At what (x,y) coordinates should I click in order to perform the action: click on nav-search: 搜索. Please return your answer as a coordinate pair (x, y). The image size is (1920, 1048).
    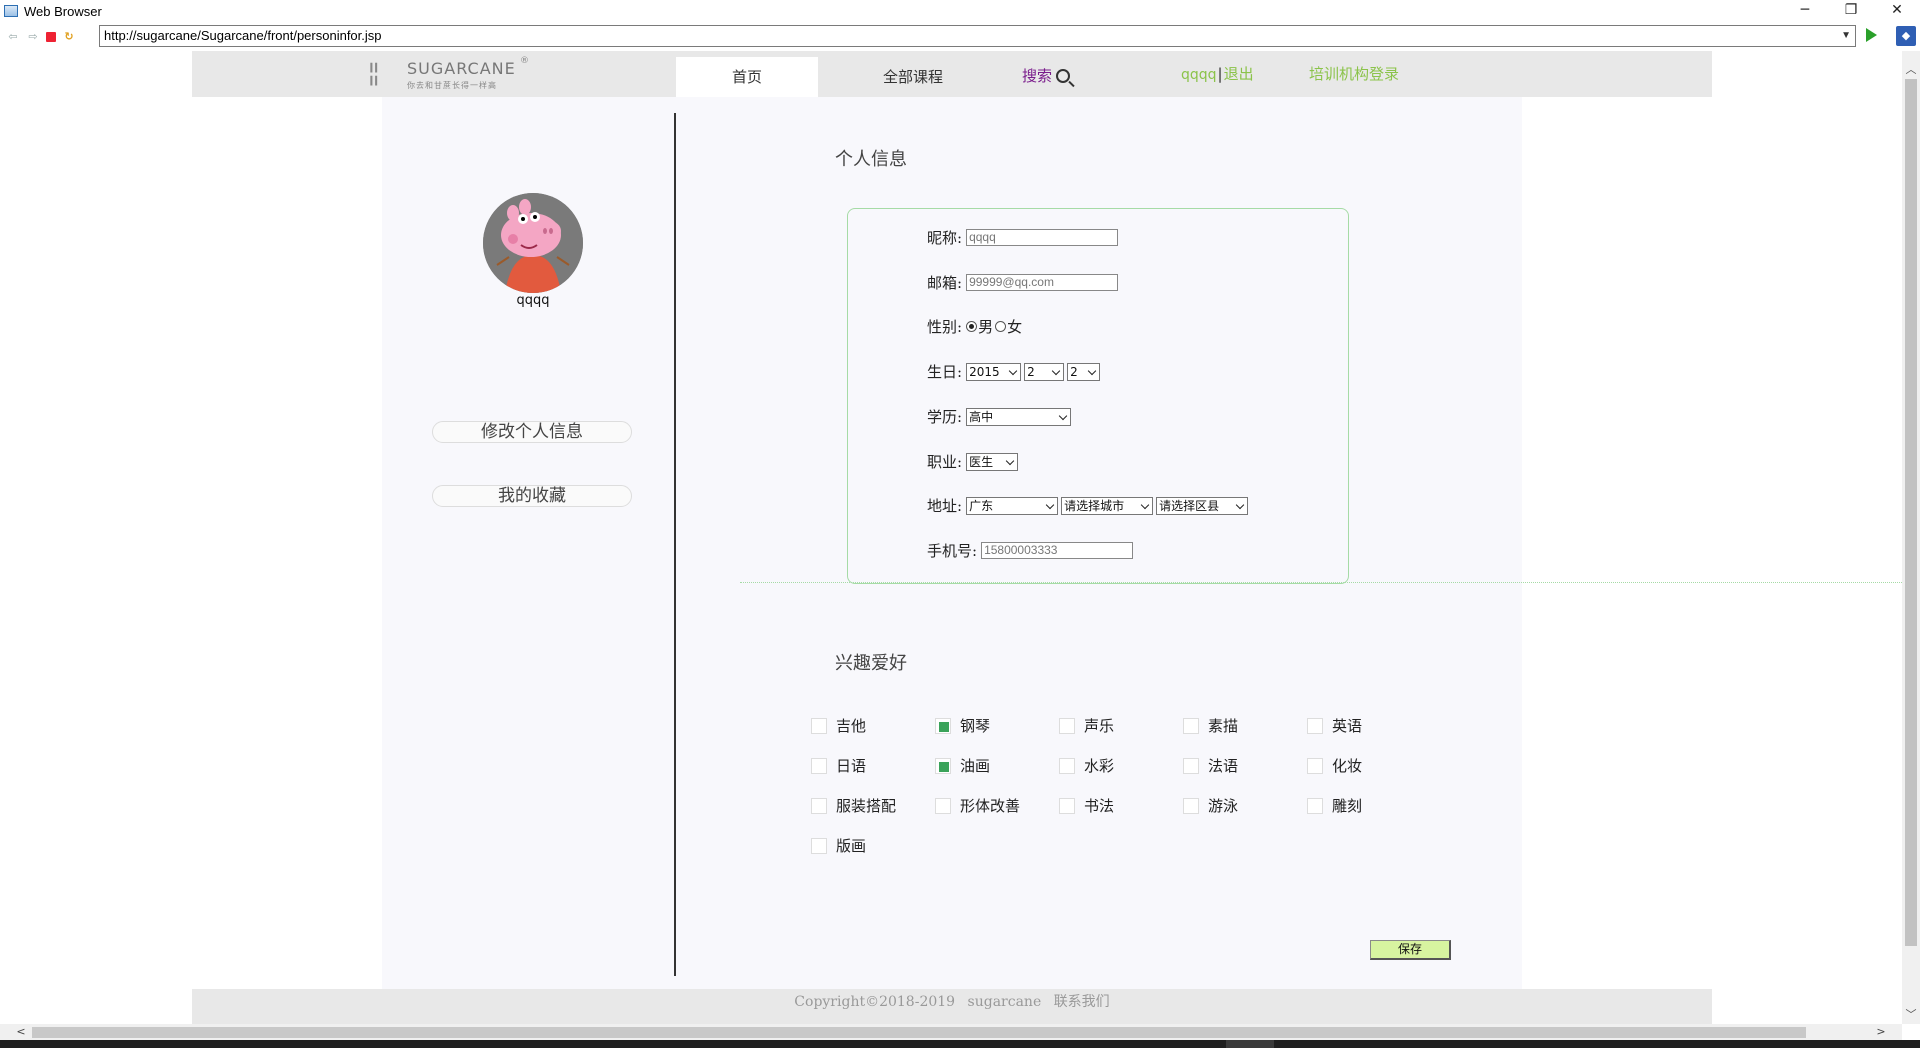
    Looking at the image, I should click on (1046, 75).